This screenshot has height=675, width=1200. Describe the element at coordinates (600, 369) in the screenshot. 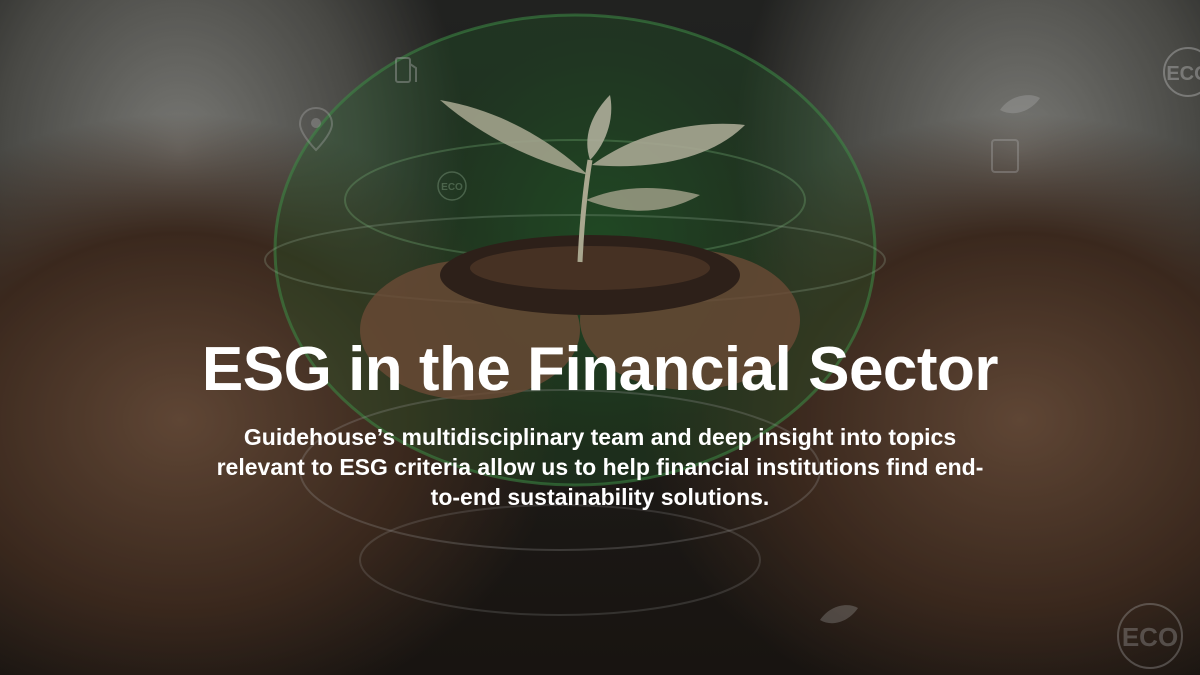

I see `page-title: ESG in the Financial Sector` at that location.